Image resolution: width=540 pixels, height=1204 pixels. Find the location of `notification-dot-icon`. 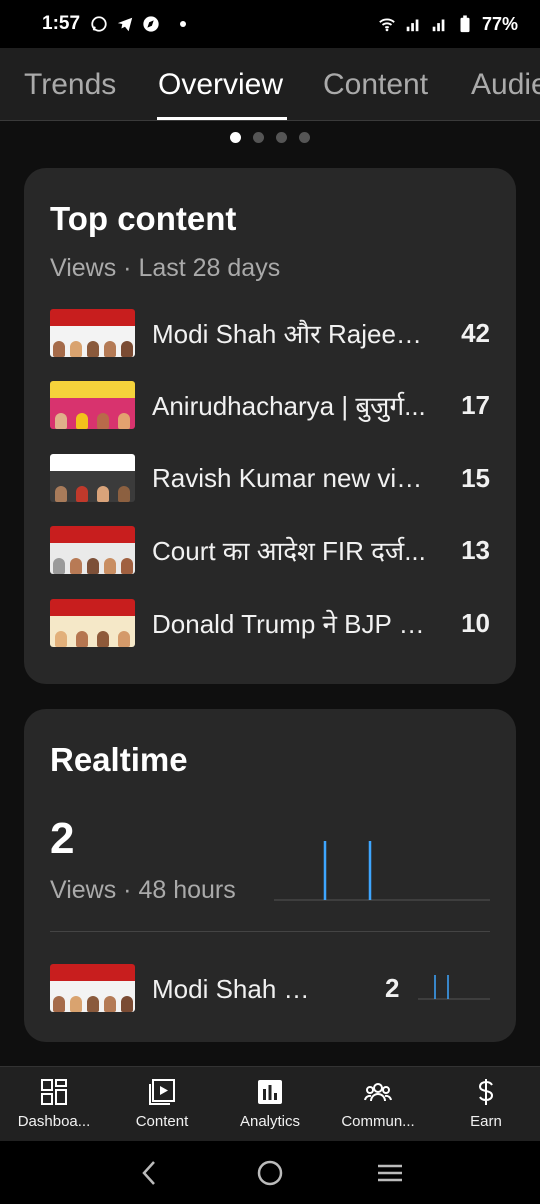

notification-dot-icon is located at coordinates (183, 24).